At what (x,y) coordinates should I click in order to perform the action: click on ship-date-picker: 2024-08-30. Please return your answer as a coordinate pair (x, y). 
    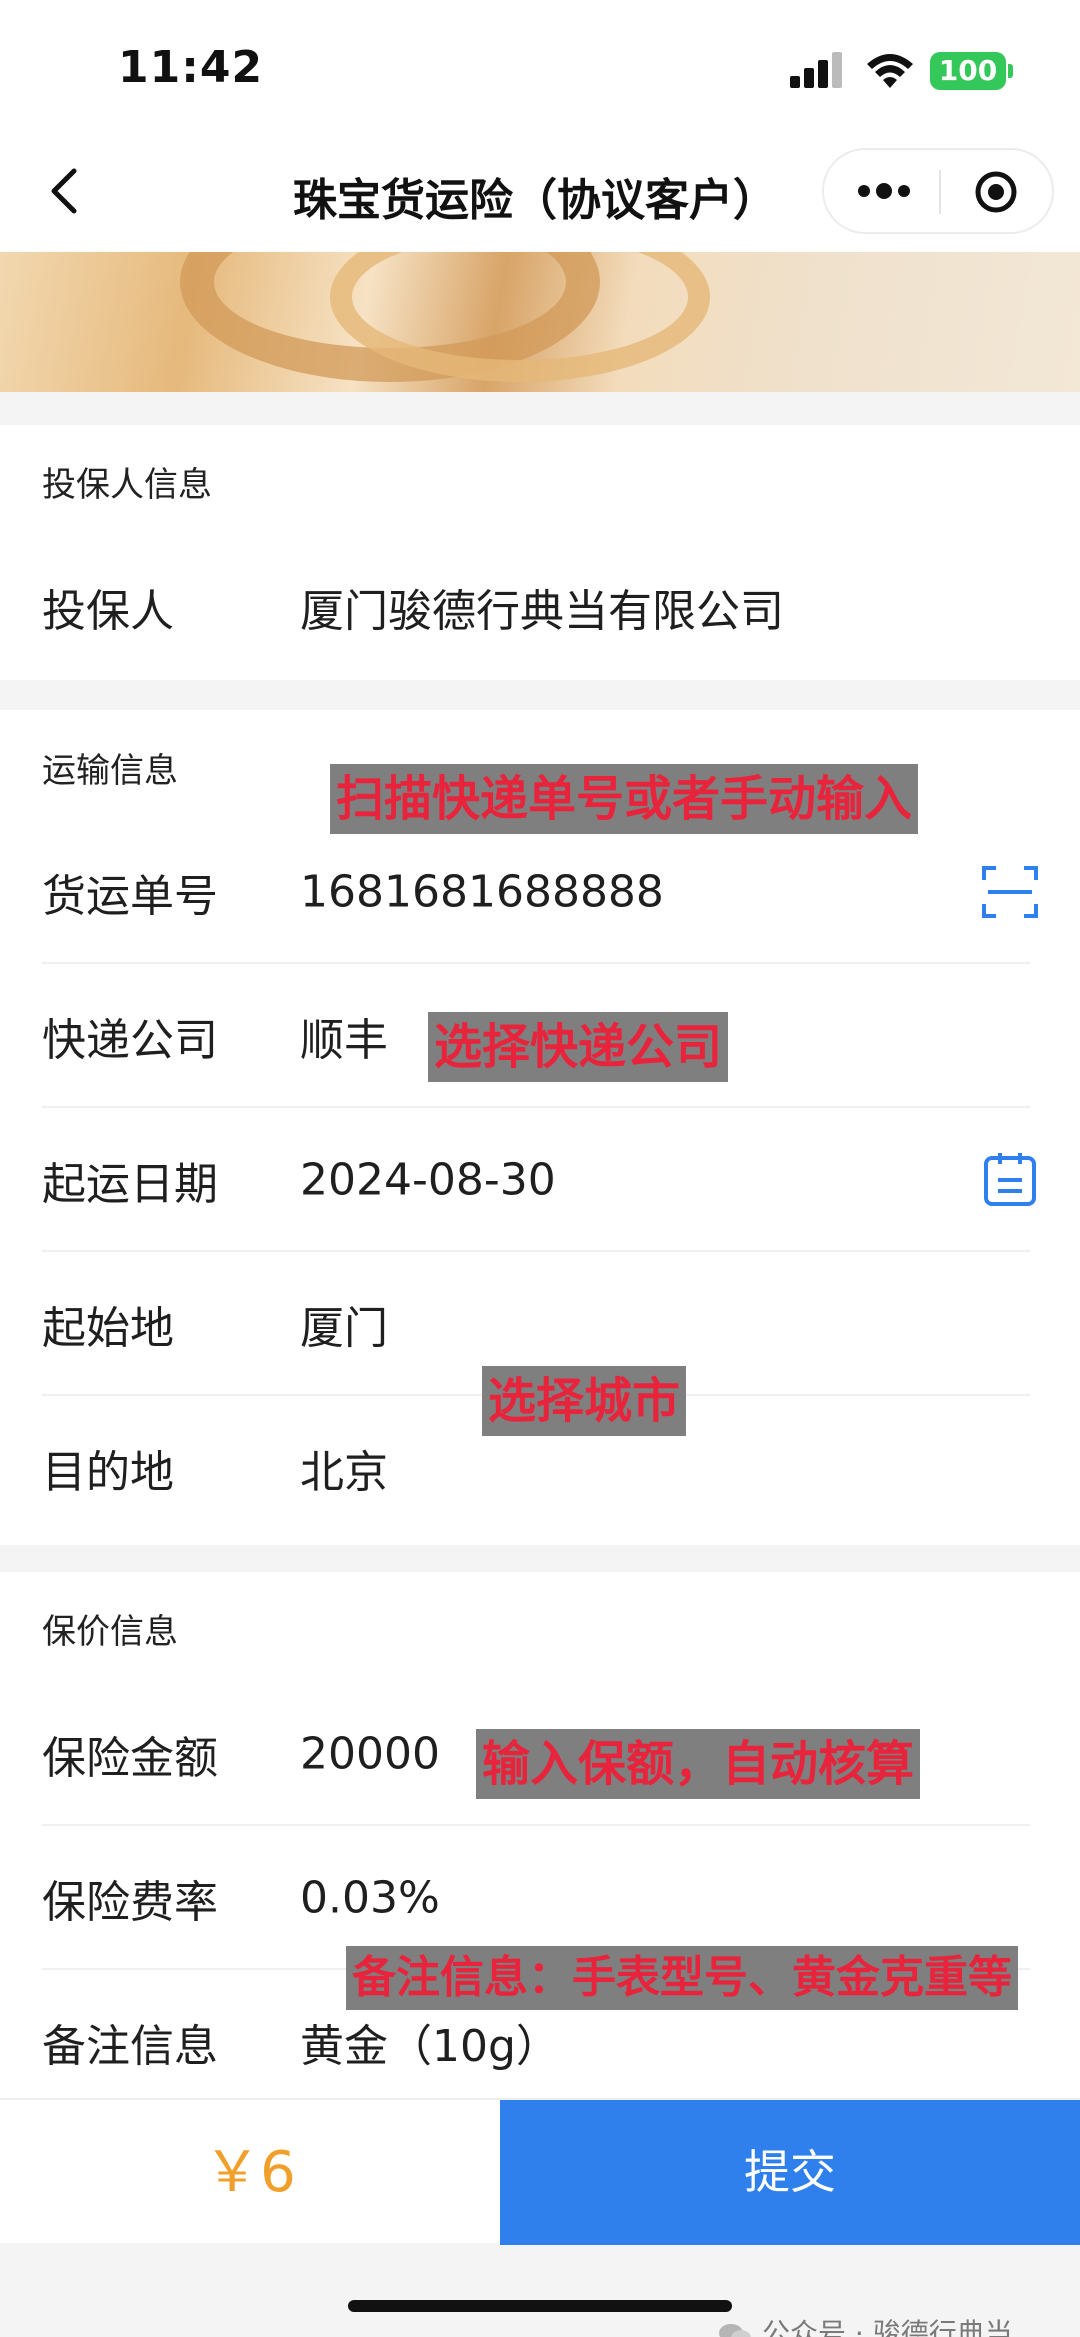
    Looking at the image, I should click on (428, 1180).